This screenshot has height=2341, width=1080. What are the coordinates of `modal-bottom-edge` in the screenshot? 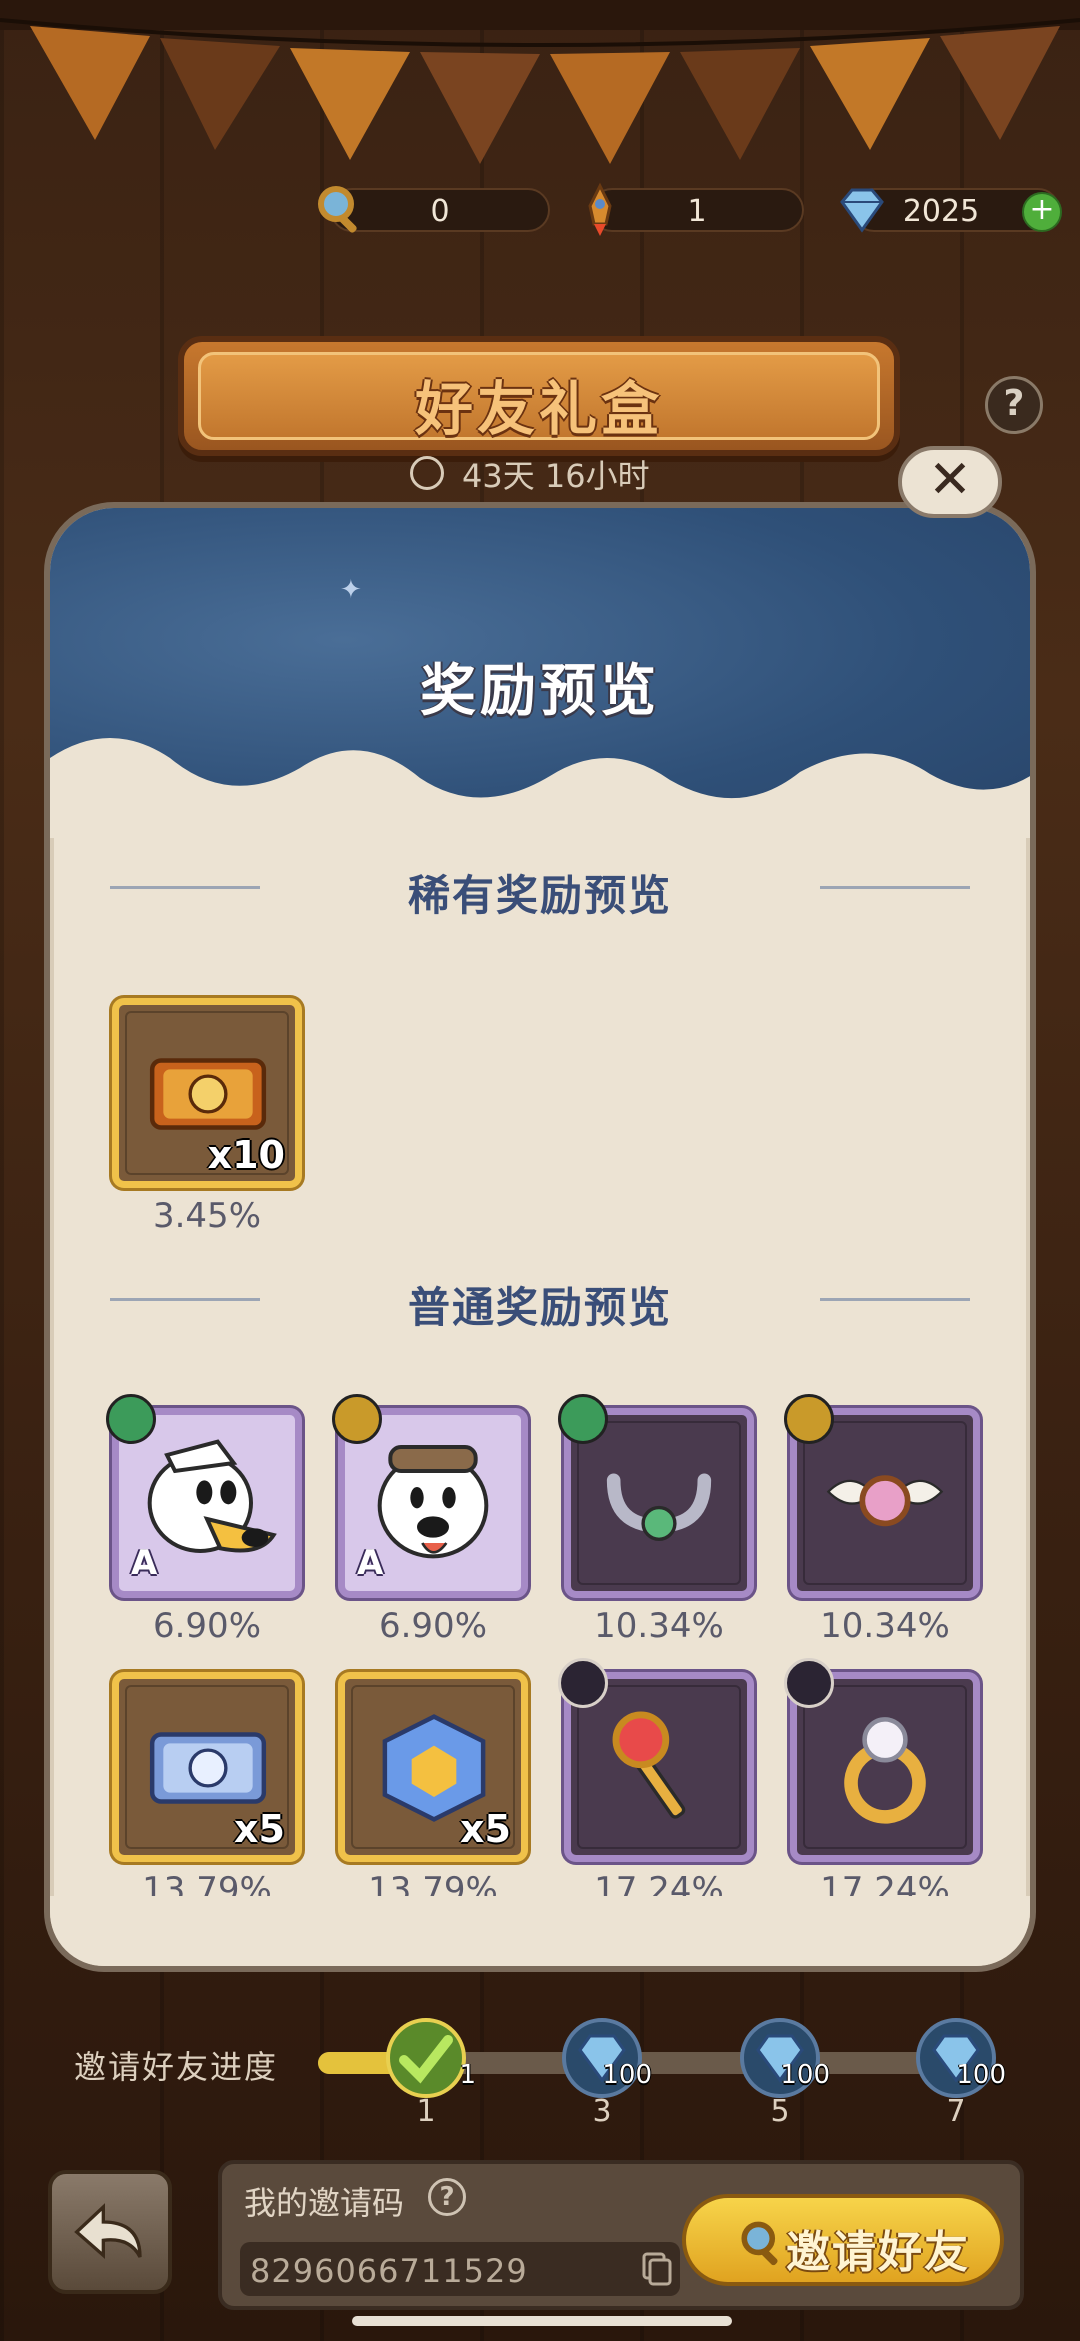 It's located at (540, 1931).